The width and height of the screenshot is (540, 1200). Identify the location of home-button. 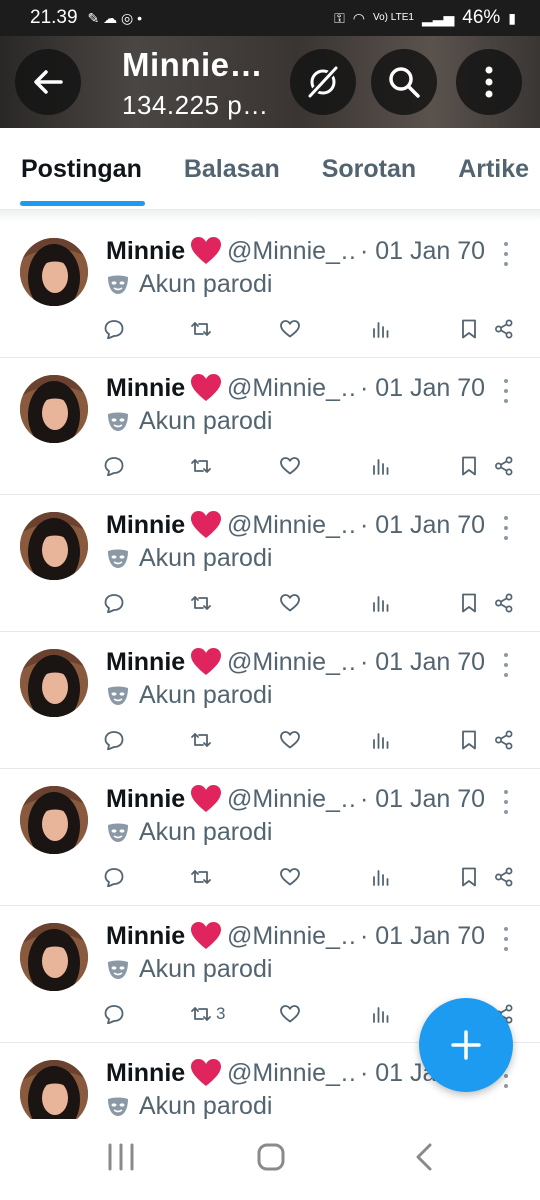
(271, 1159).